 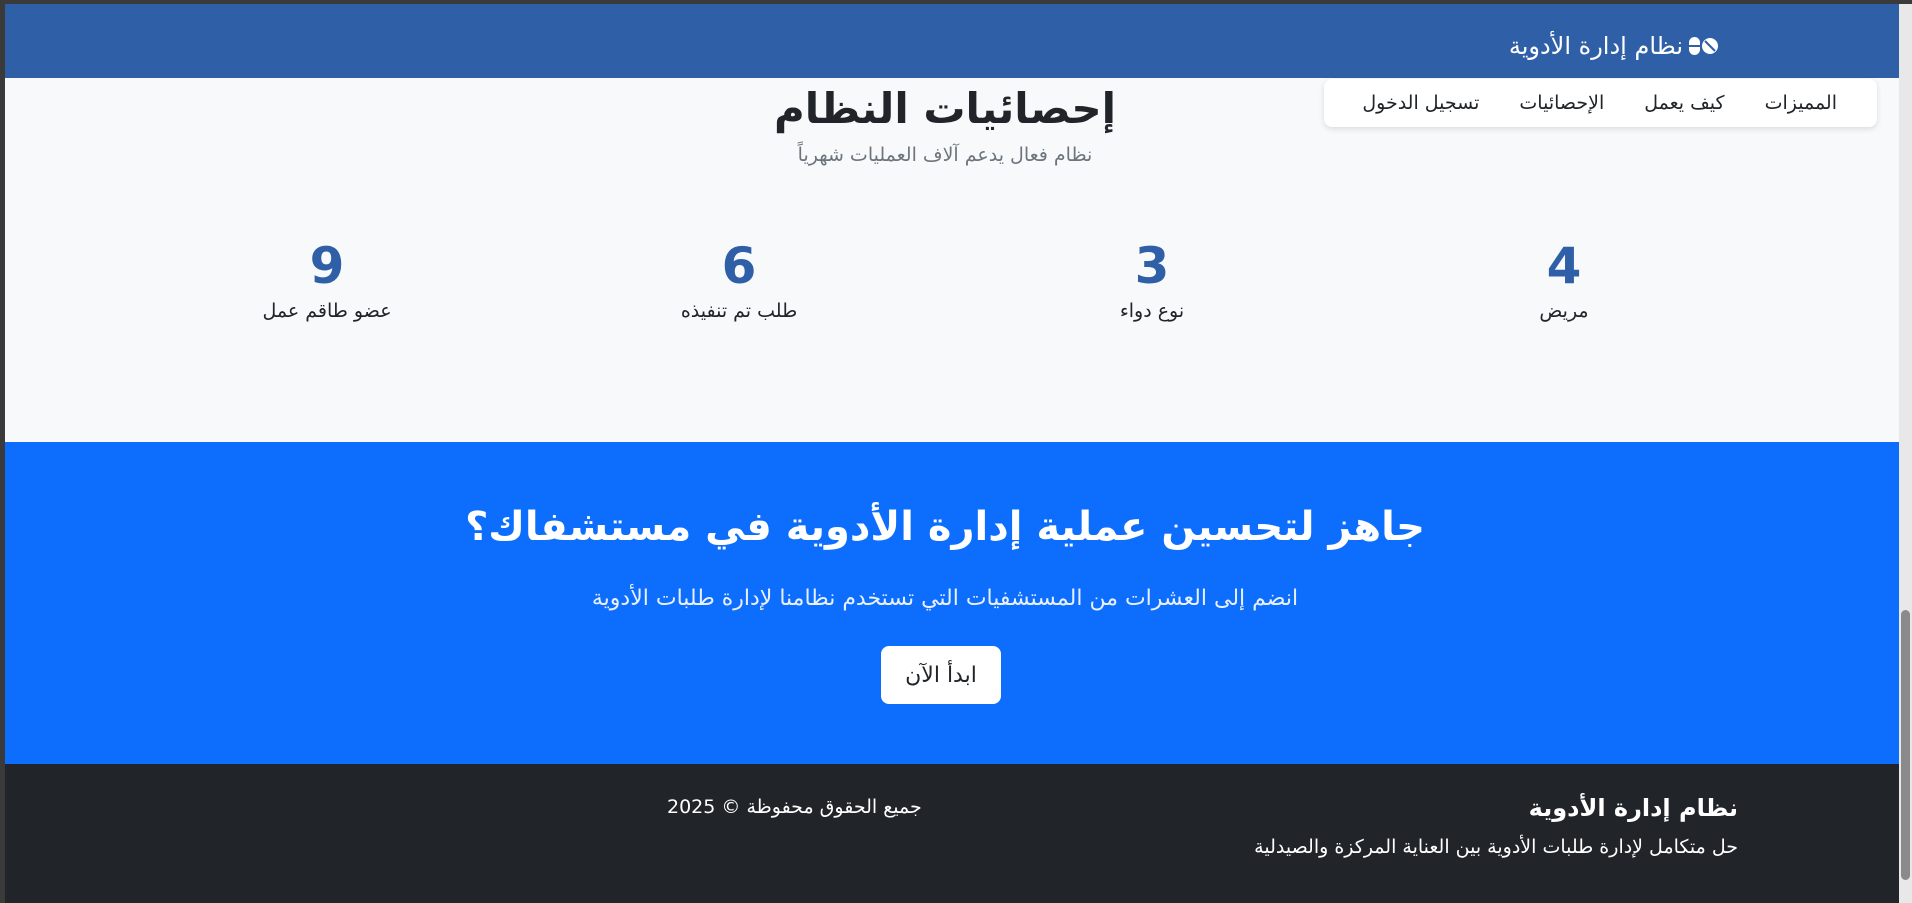 What do you see at coordinates (952, 41) in the screenshot?
I see `top-navbar: نظام إدارة الأدوية` at bounding box center [952, 41].